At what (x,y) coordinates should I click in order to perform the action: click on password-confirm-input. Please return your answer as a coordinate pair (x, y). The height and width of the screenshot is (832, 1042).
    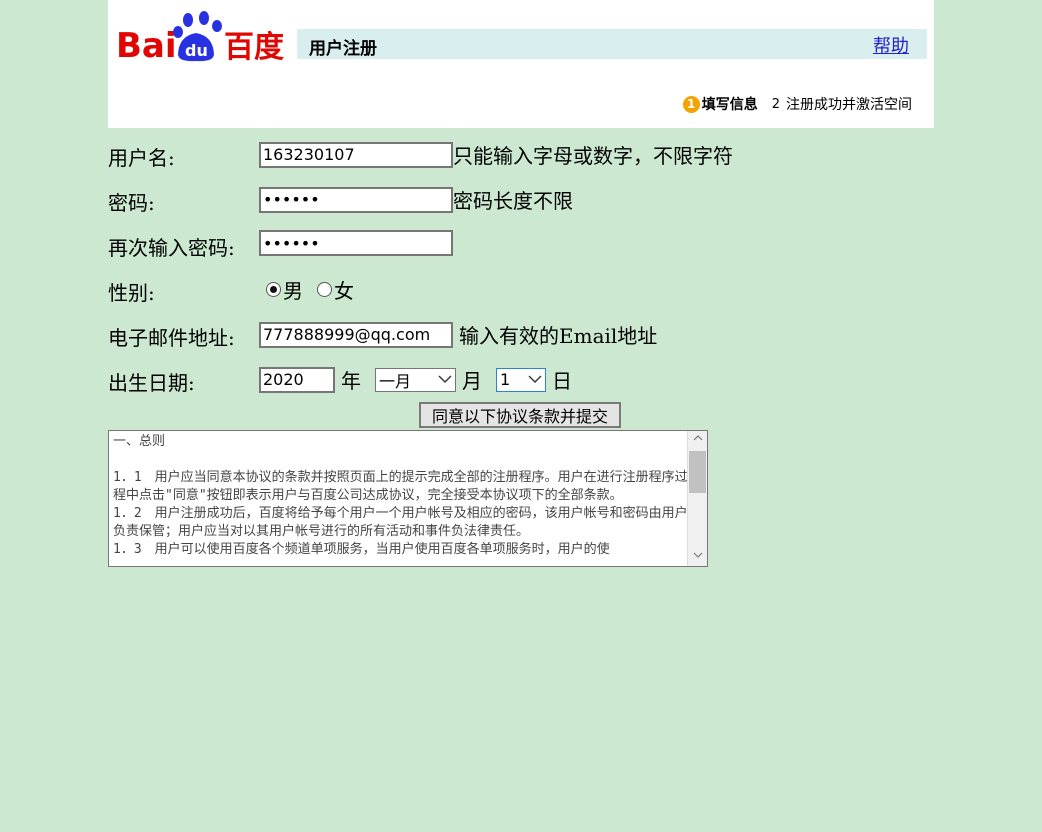
    Looking at the image, I should click on (356, 243).